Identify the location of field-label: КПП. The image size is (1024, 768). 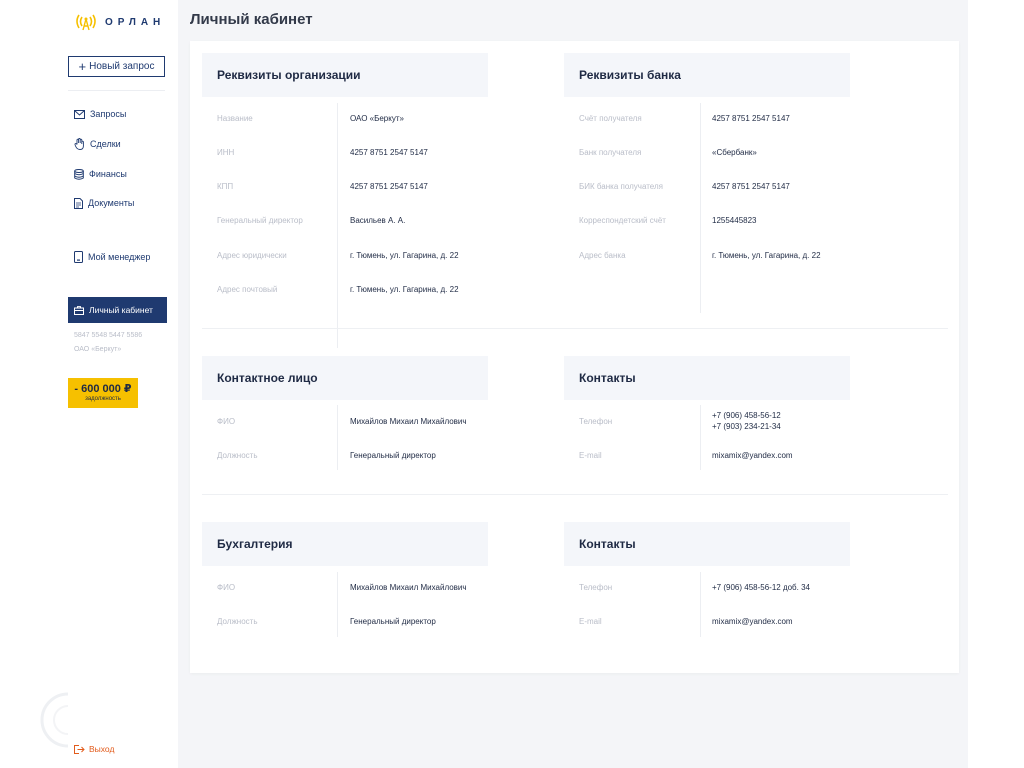
(225, 186).